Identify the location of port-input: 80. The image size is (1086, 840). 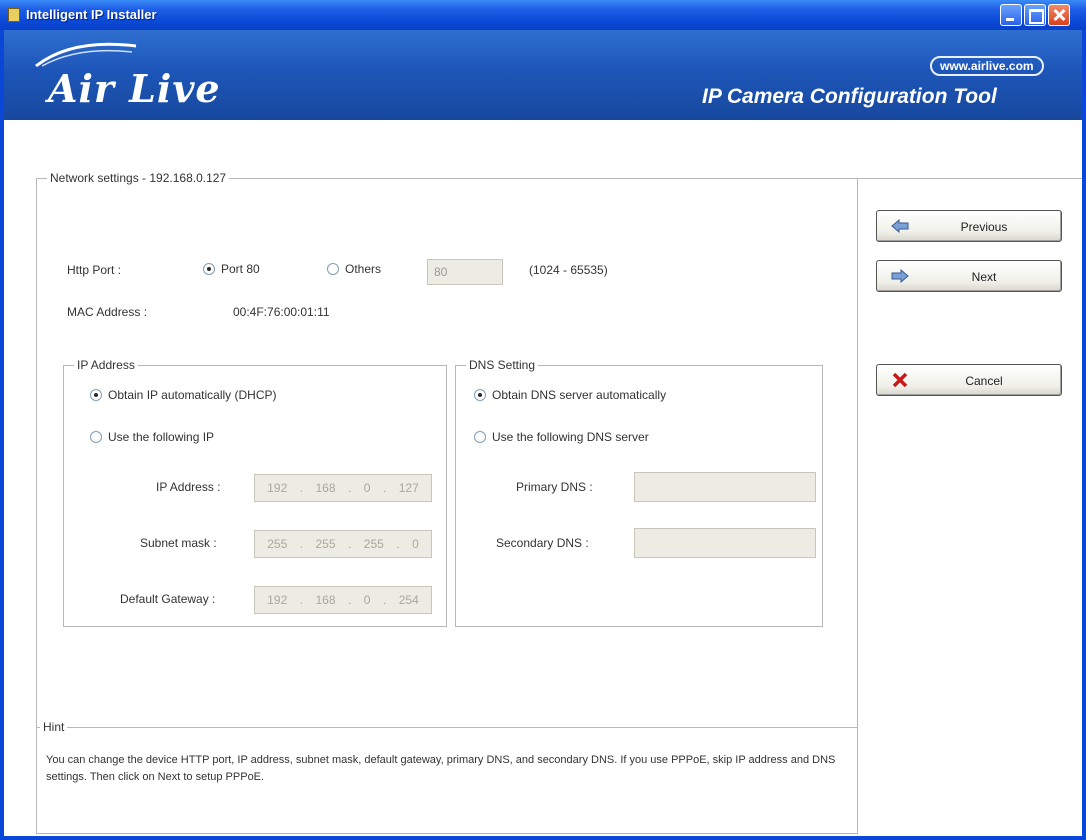
(465, 272).